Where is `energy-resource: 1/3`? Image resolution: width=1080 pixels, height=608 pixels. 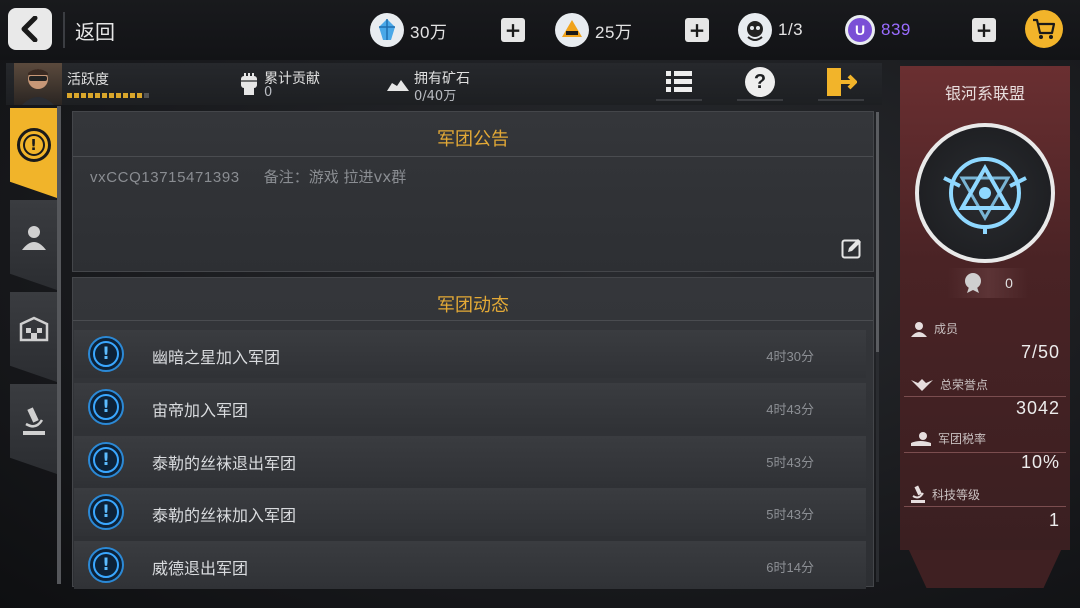 energy-resource: 1/3 is located at coordinates (770, 30).